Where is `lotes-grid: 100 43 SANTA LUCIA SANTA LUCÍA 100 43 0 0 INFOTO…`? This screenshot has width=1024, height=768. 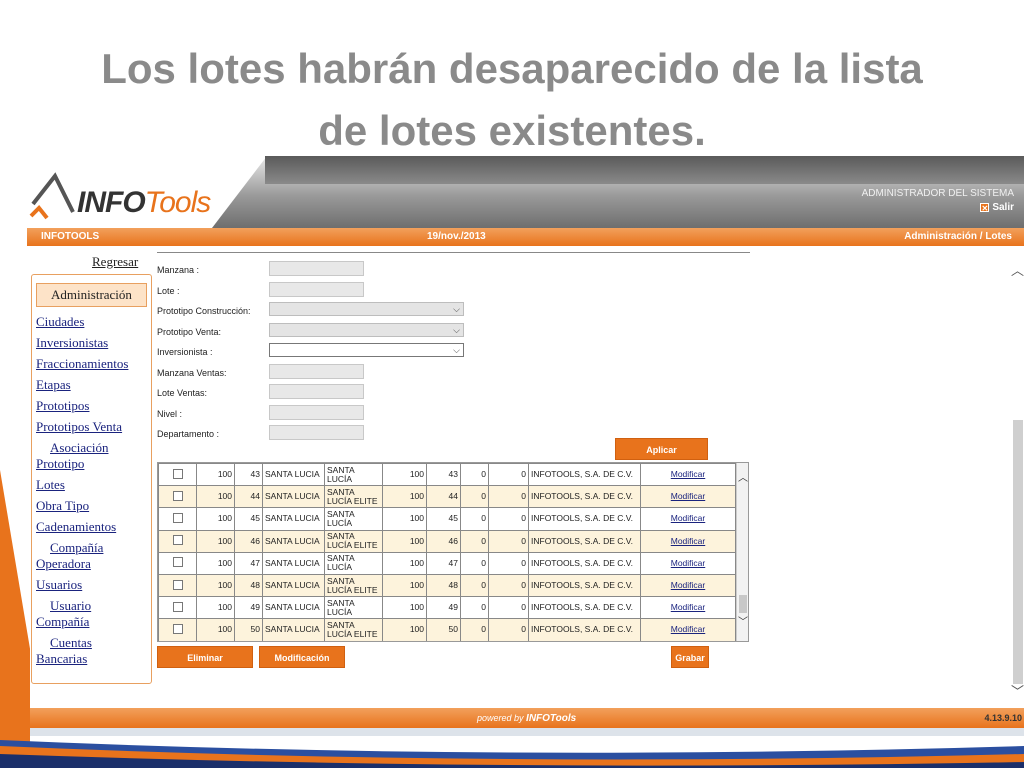
lotes-grid: 100 43 SANTA LUCIA SANTA LUCÍA 100 43 0 0 INFOTO… is located at coordinates (453, 552).